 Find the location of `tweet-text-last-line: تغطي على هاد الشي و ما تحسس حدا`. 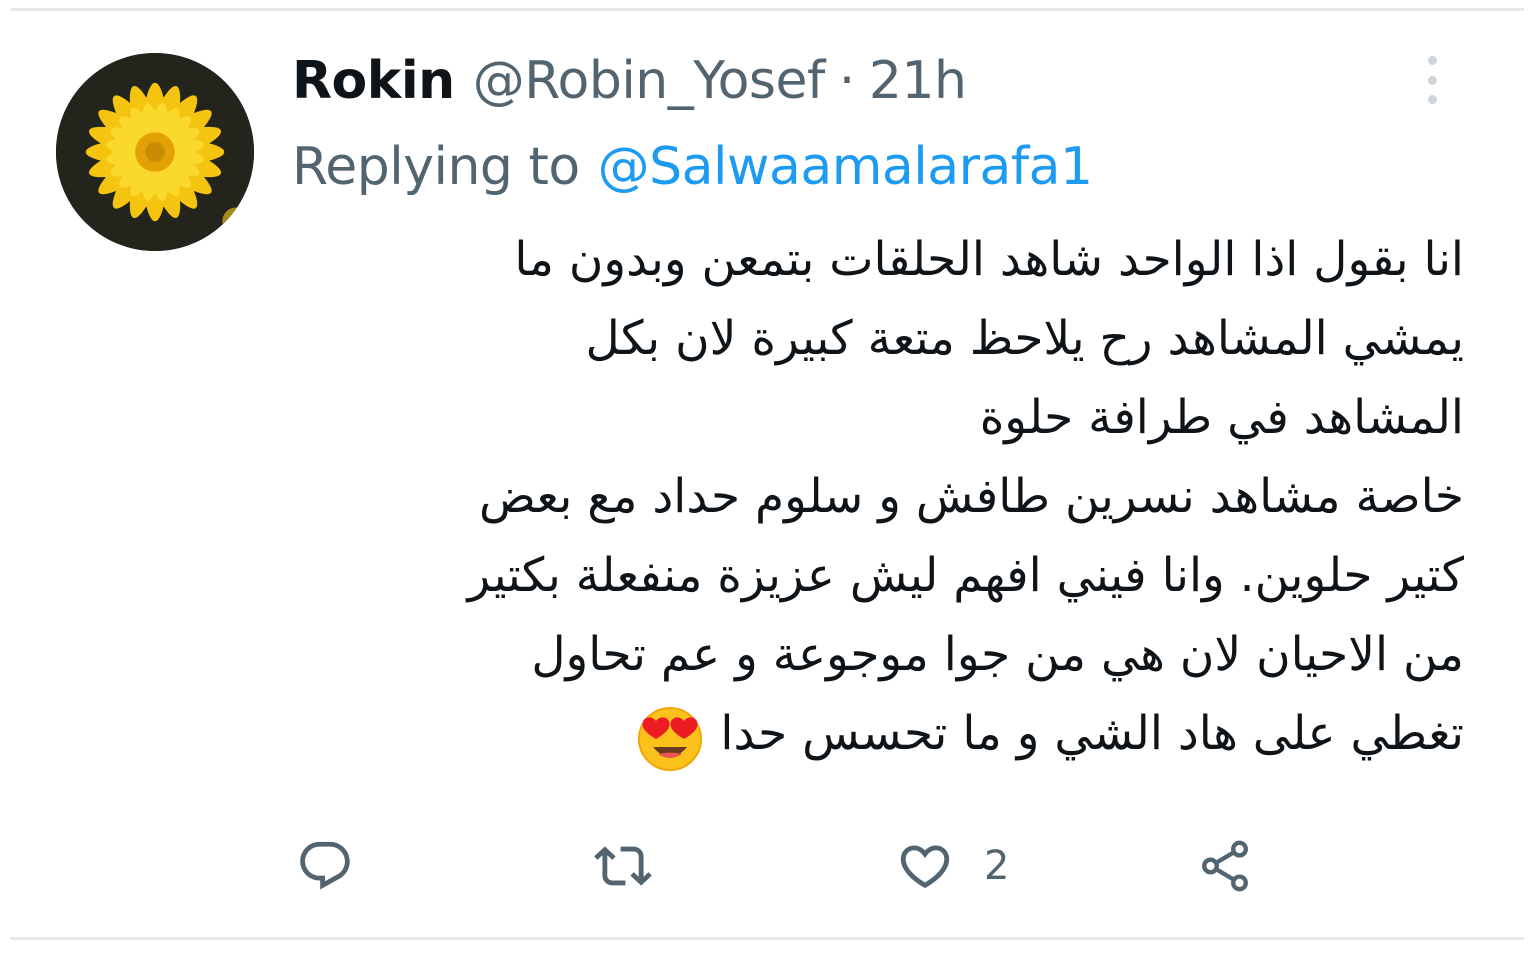

tweet-text-last-line: تغطي على هاد الشي و ما تحسس حدا is located at coordinates (872, 733).